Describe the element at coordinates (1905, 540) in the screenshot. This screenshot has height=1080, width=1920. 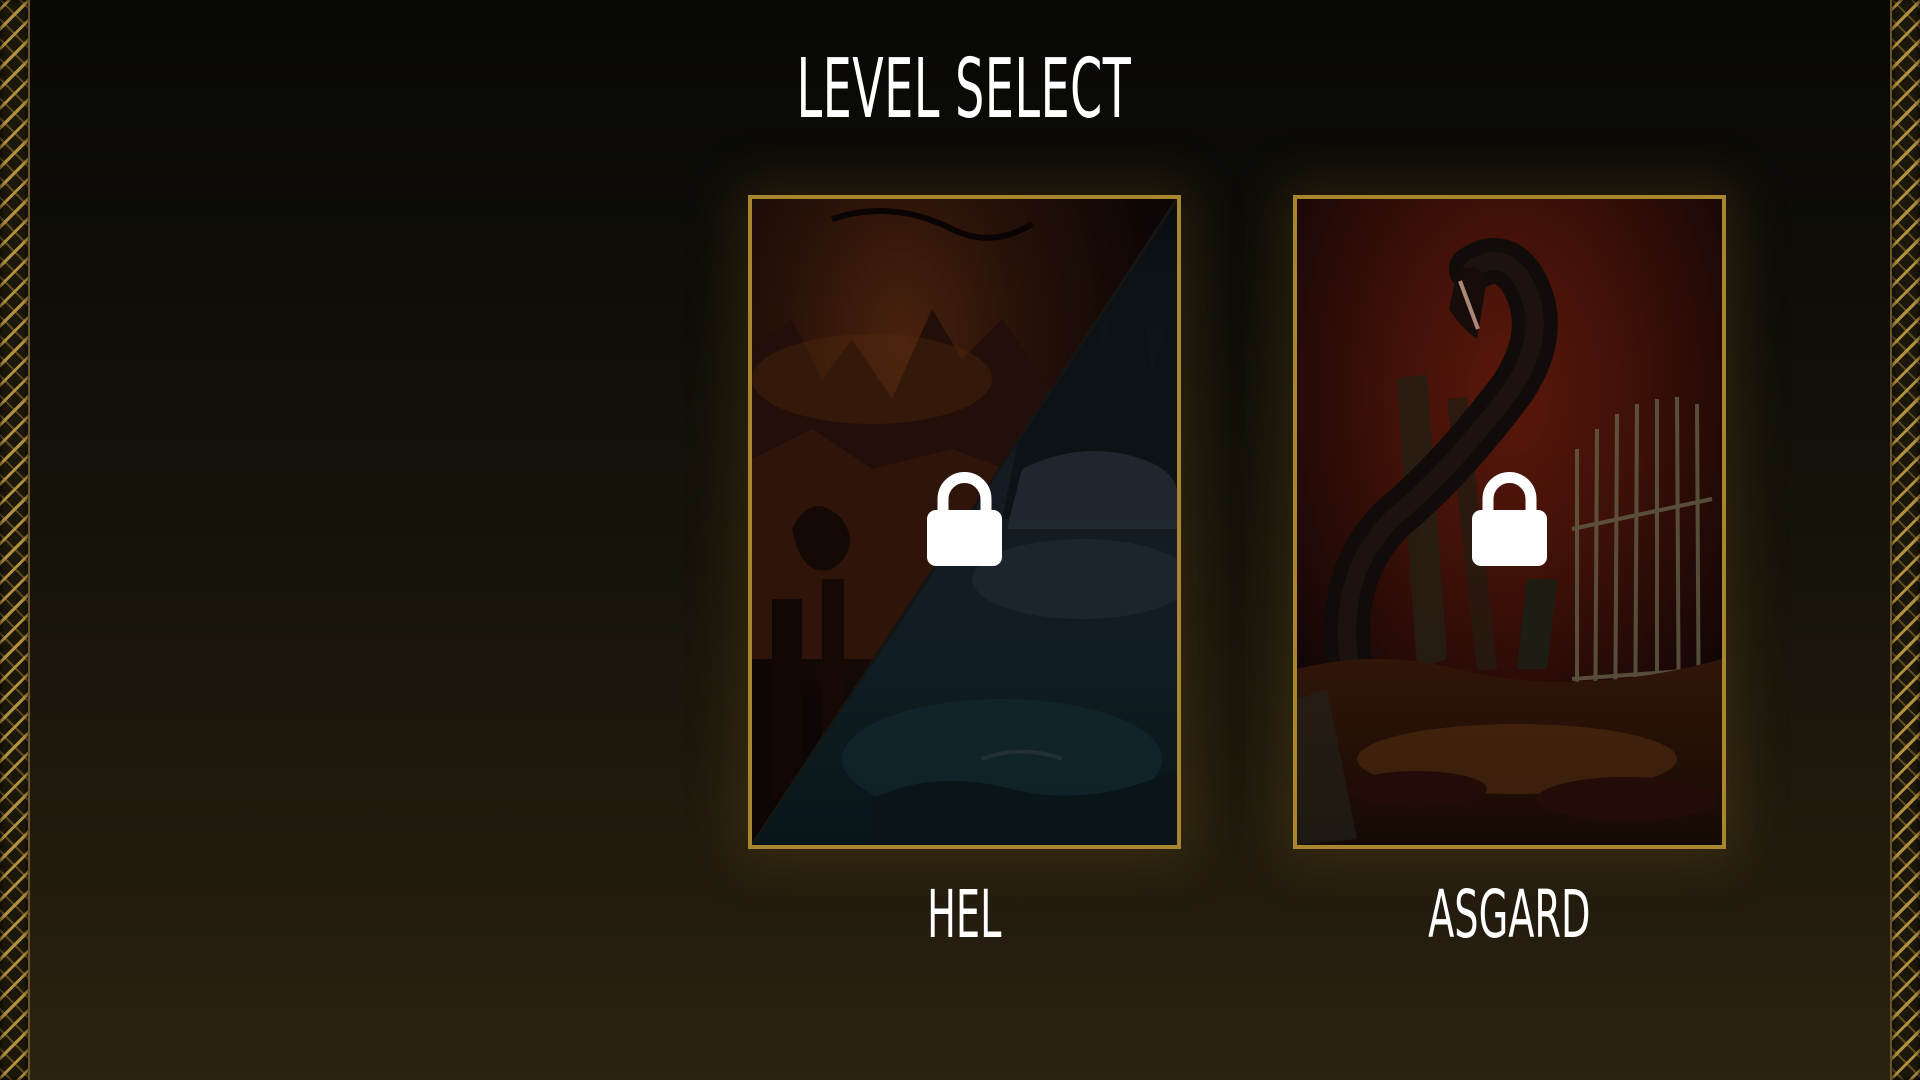
I see `right-chain-border` at that location.